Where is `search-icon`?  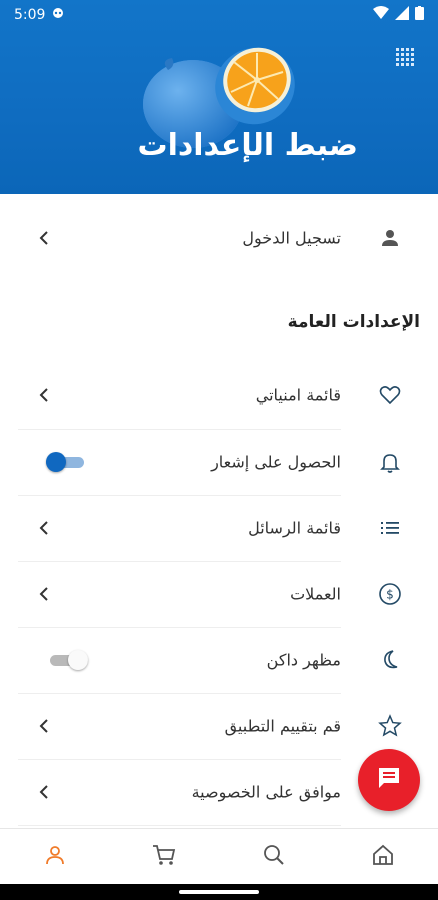 search-icon is located at coordinates (274, 857).